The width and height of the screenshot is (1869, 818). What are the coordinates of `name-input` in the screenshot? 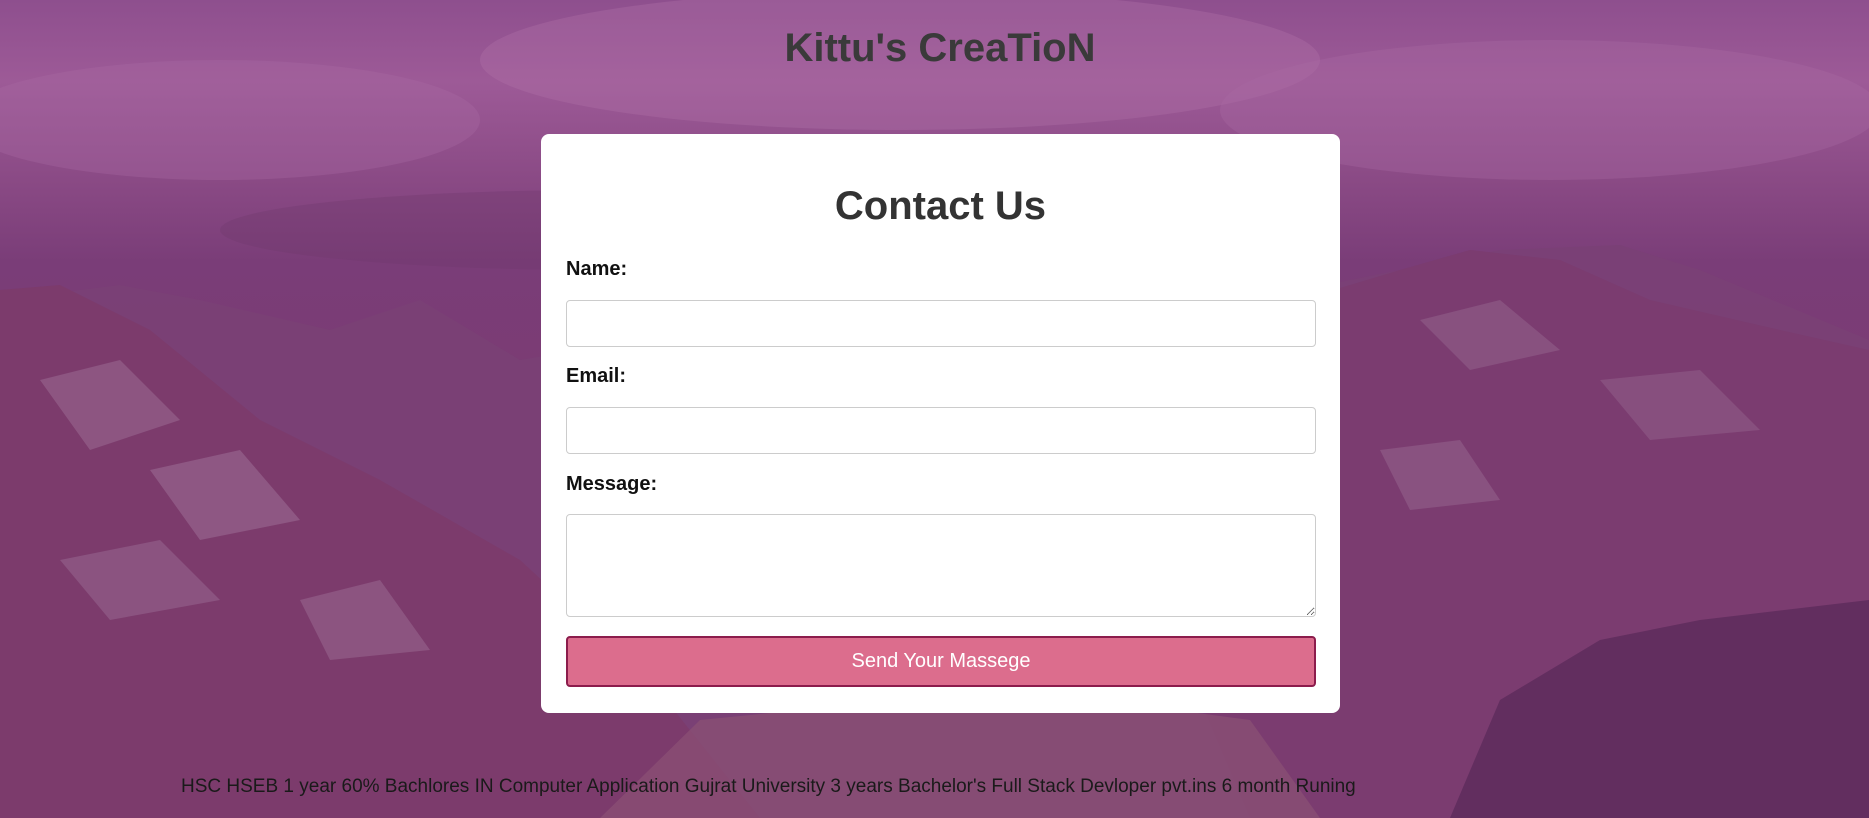 It's located at (941, 323).